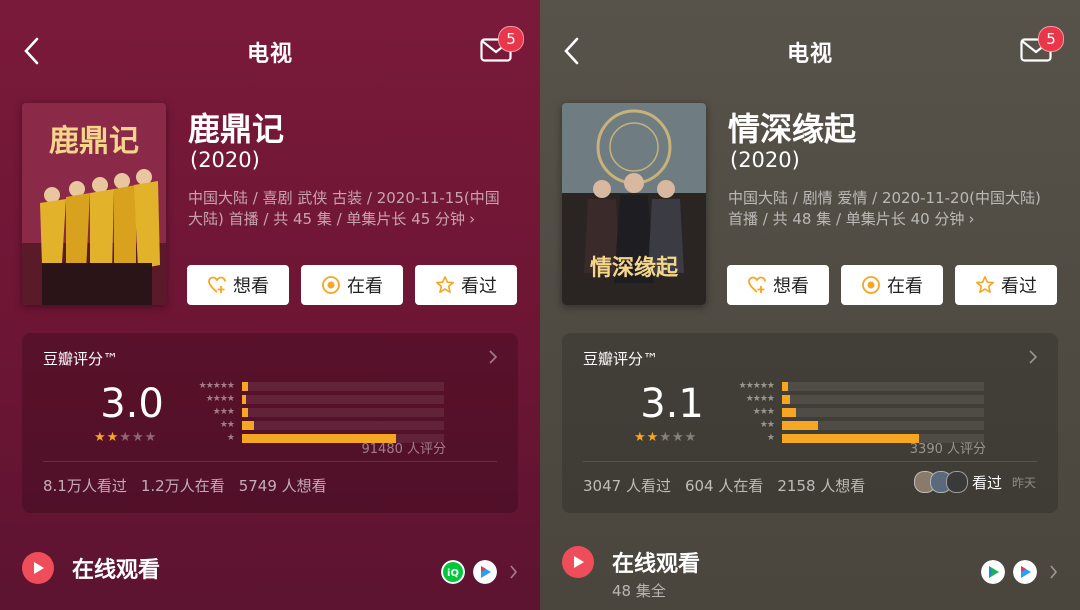 This screenshot has height=610, width=1080. Describe the element at coordinates (223, 412) in the screenshot. I see `bar-stars-icon: ★★★` at that location.